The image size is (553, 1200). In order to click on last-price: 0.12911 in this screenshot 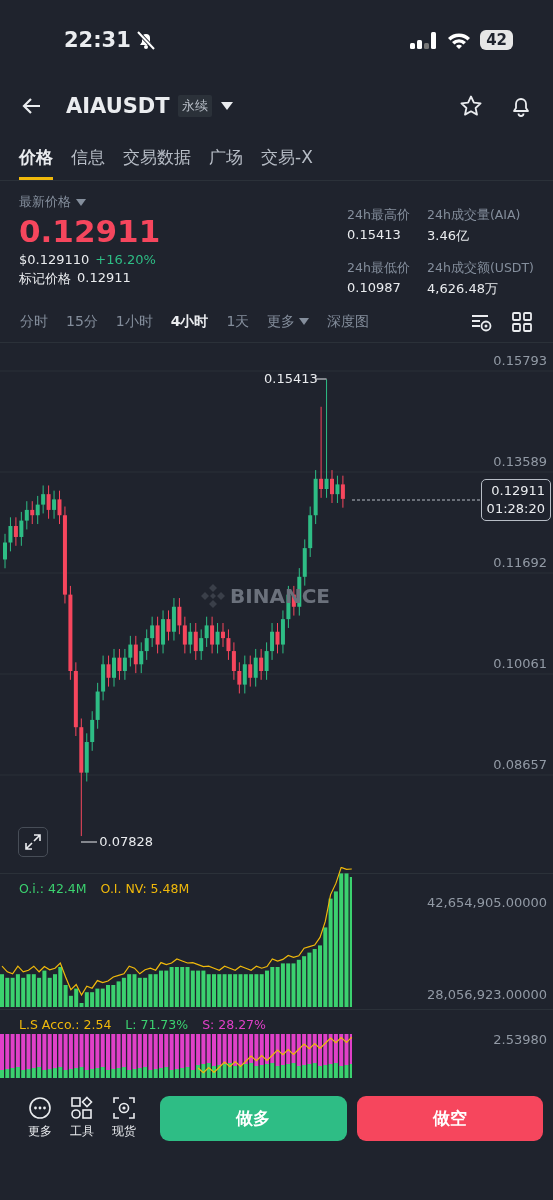, I will do `click(90, 231)`.